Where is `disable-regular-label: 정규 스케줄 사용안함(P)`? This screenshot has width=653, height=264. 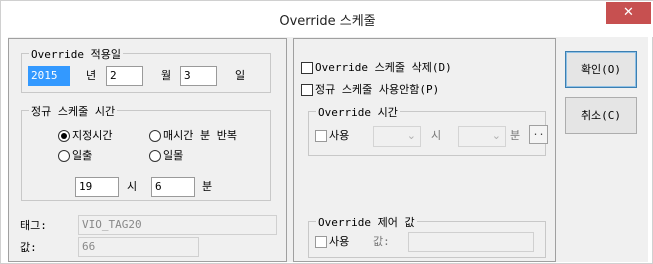 disable-regular-label: 정규 스케줄 사용안함(P) is located at coordinates (377, 89).